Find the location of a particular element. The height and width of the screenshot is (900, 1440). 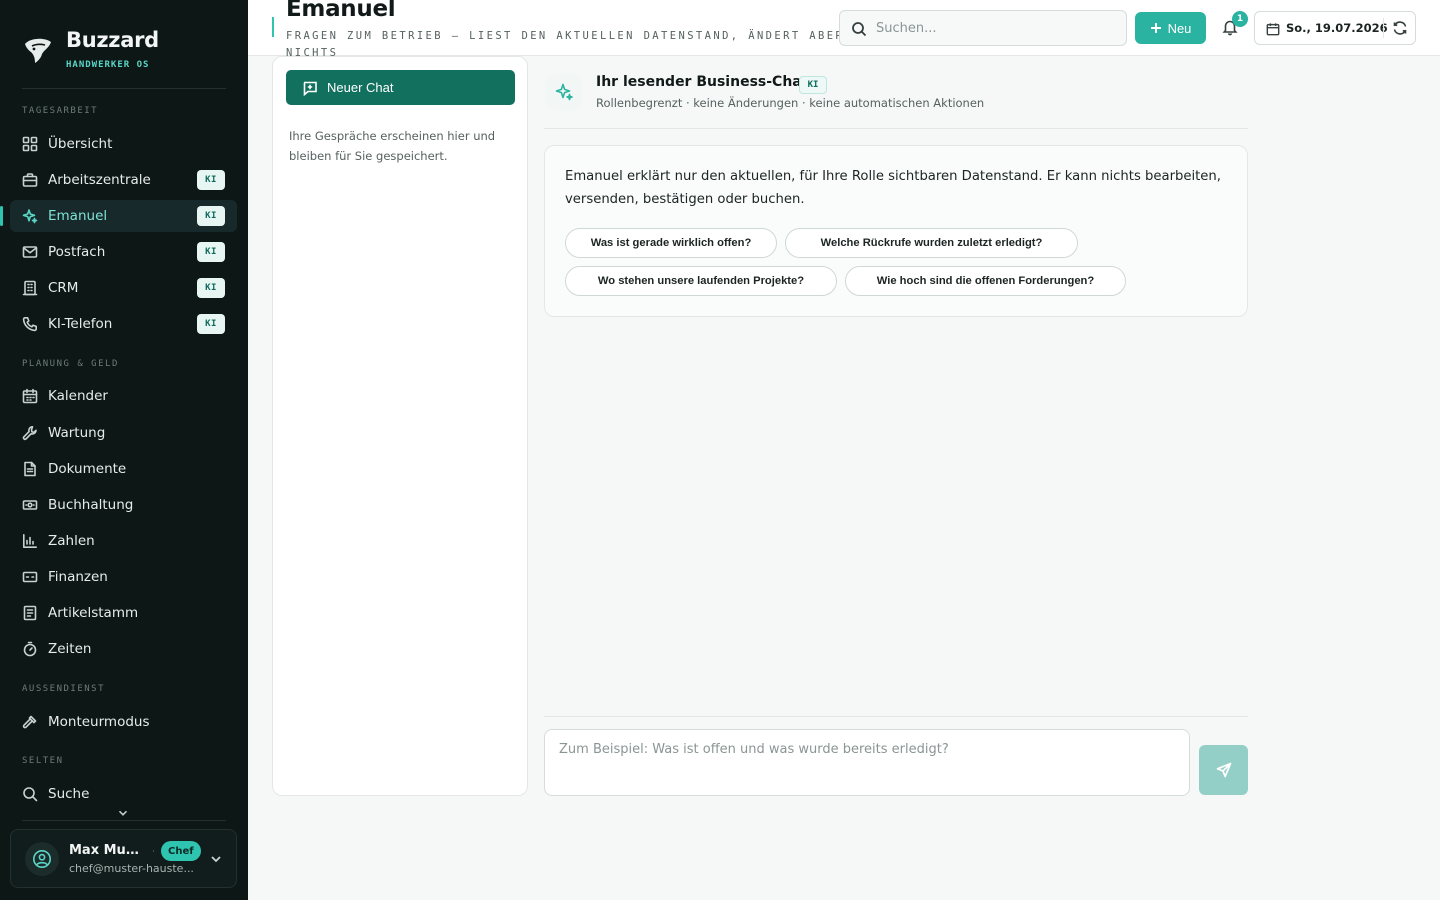

date-selector: So., 19.07.2026 is located at coordinates (1335, 28).